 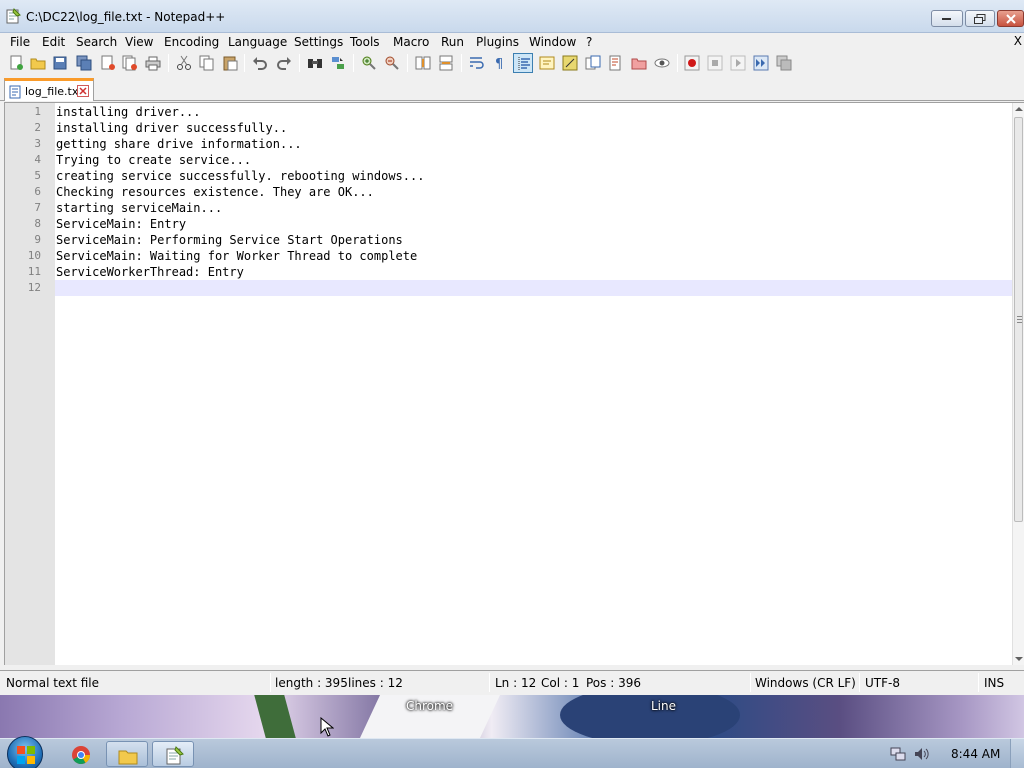 I want to click on vertical-scrollbar, so click(x=1018, y=384).